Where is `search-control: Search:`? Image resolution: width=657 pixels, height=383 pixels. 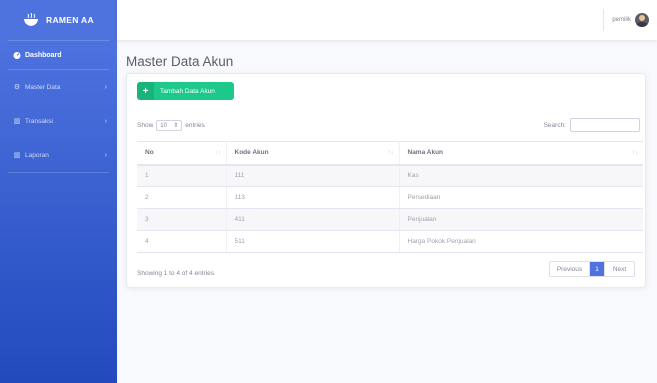
search-control: Search: is located at coordinates (592, 125).